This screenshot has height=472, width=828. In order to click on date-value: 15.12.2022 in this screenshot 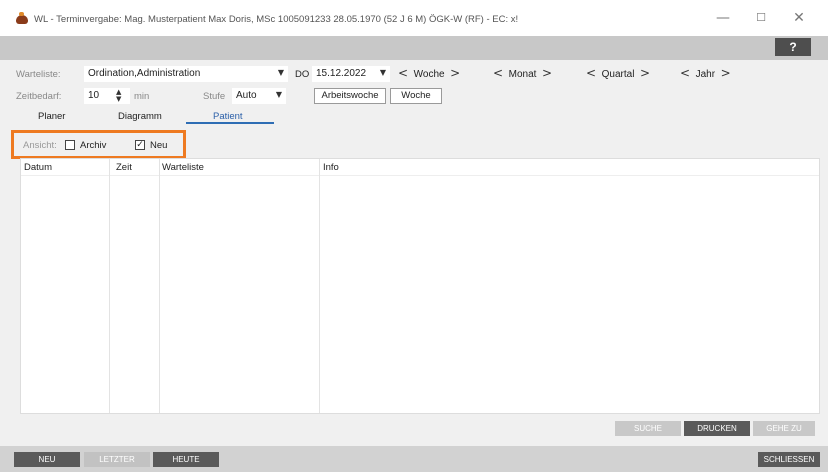, I will do `click(341, 73)`.